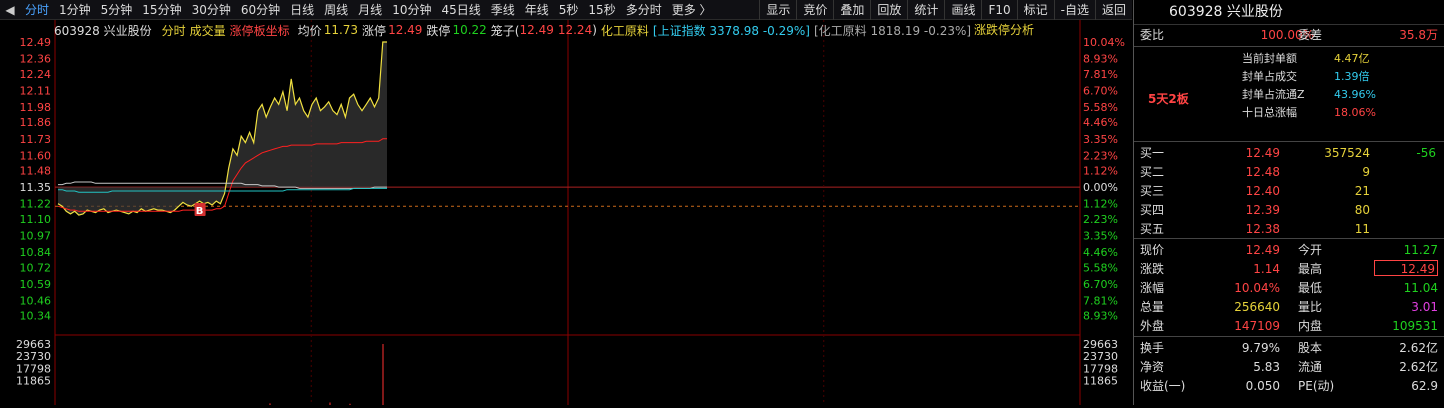  I want to click on timeframe-tab: 15秒, so click(601, 10).